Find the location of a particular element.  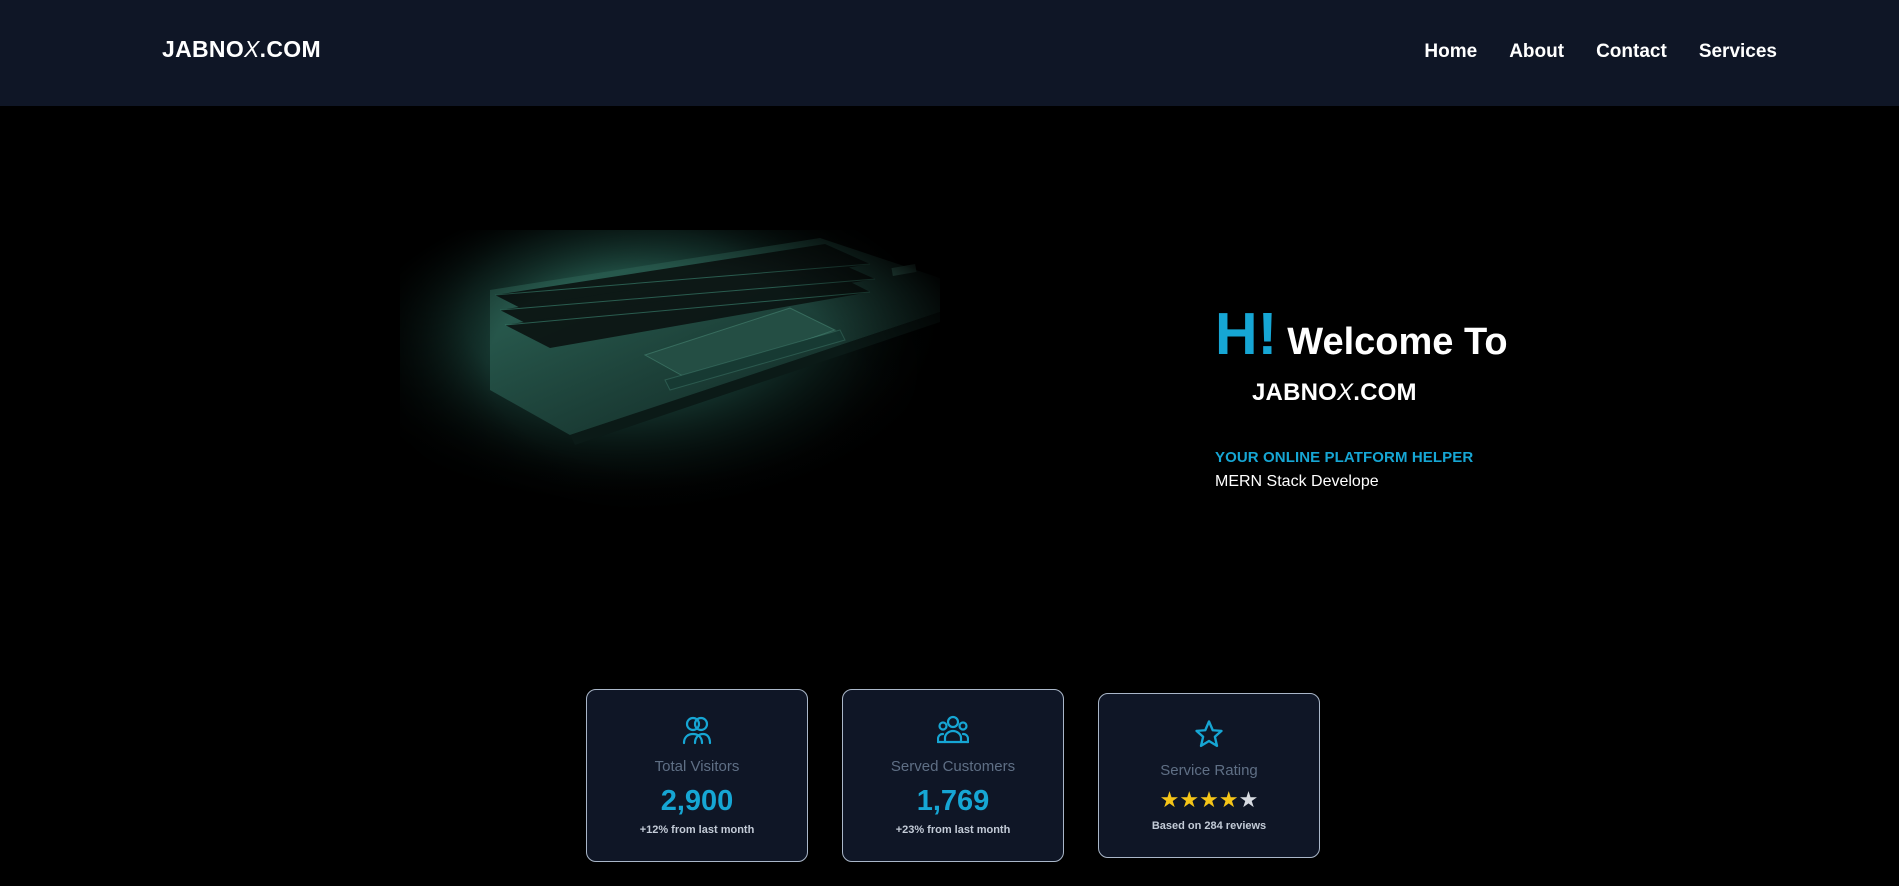

nav-link-home: Home is located at coordinates (1450, 52).